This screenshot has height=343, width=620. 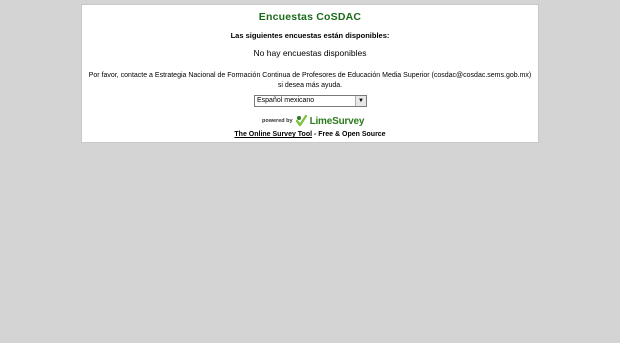 What do you see at coordinates (310, 17) in the screenshot?
I see `page-title: Encuestas CoSDAC` at bounding box center [310, 17].